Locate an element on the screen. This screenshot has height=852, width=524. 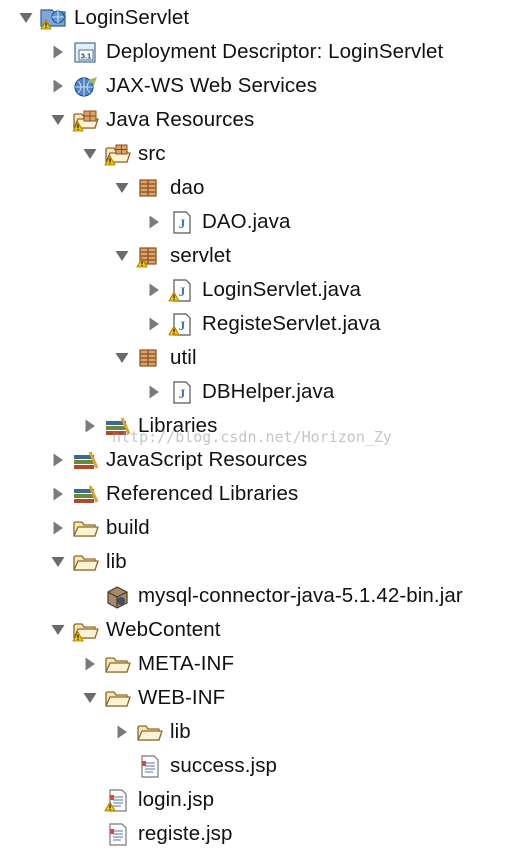
node-loginservlet-java: J LoginServlet.java is located at coordinates (262, 290).